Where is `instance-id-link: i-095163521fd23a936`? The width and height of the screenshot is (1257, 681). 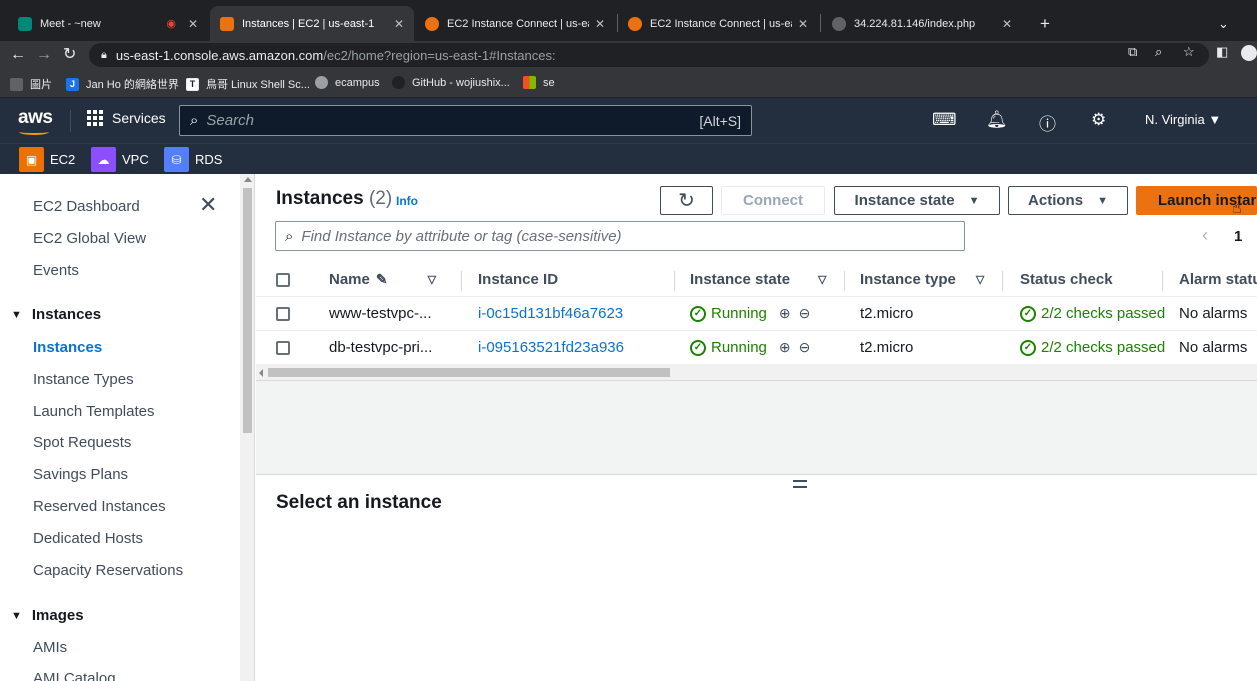
instance-id-link: i-095163521fd23a936 is located at coordinates (551, 347).